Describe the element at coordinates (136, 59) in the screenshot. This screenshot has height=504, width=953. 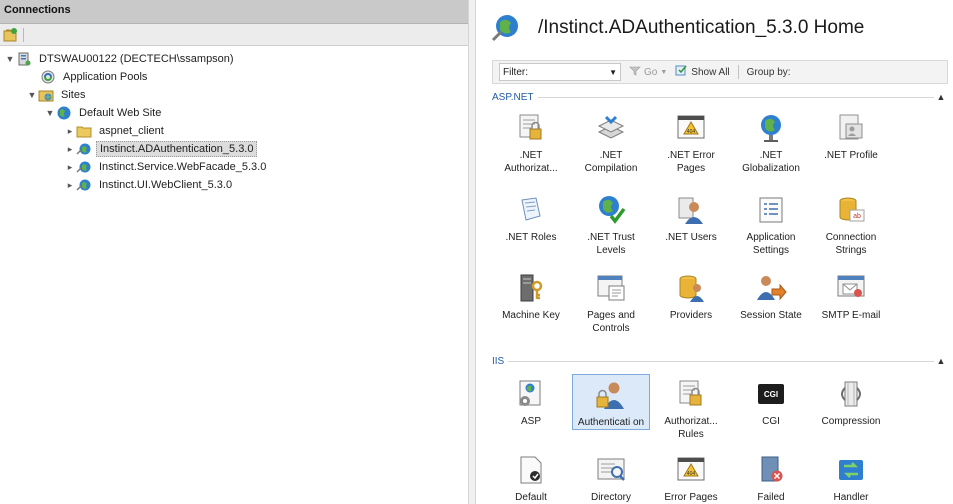
I see `tree-node-label: DTSWAU00122 (DECTECH\ssampson)` at that location.